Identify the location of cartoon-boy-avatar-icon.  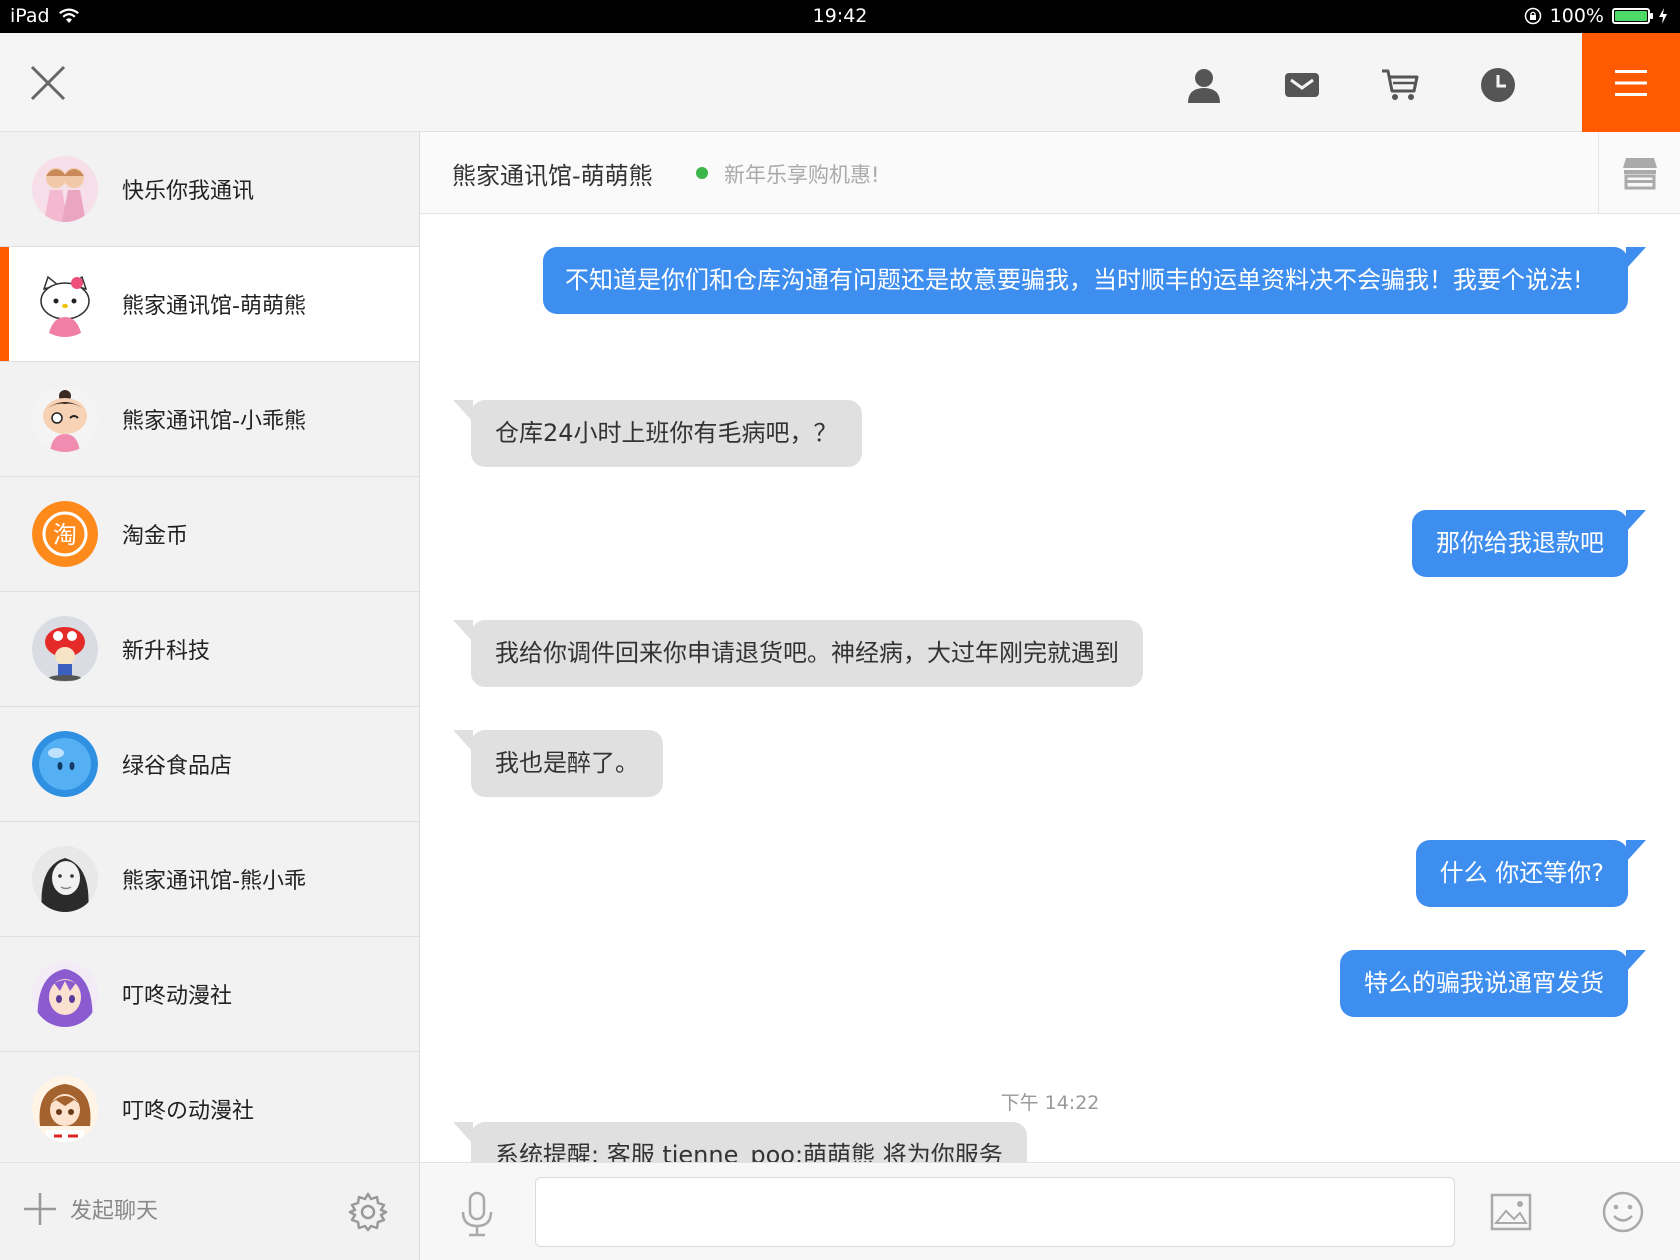
(65, 419).